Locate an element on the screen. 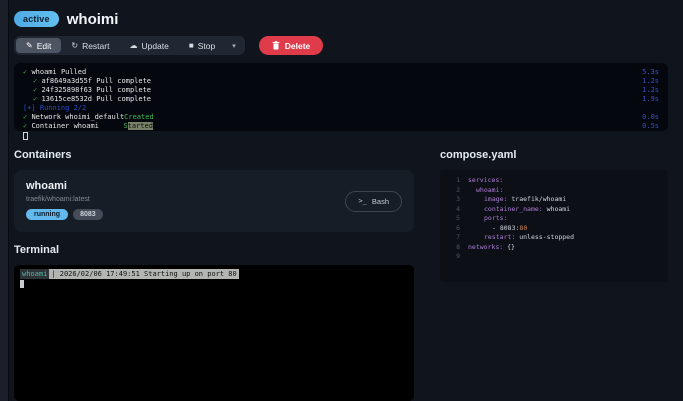 The width and height of the screenshot is (683, 401). log-duration: 0.5s is located at coordinates (650, 126).